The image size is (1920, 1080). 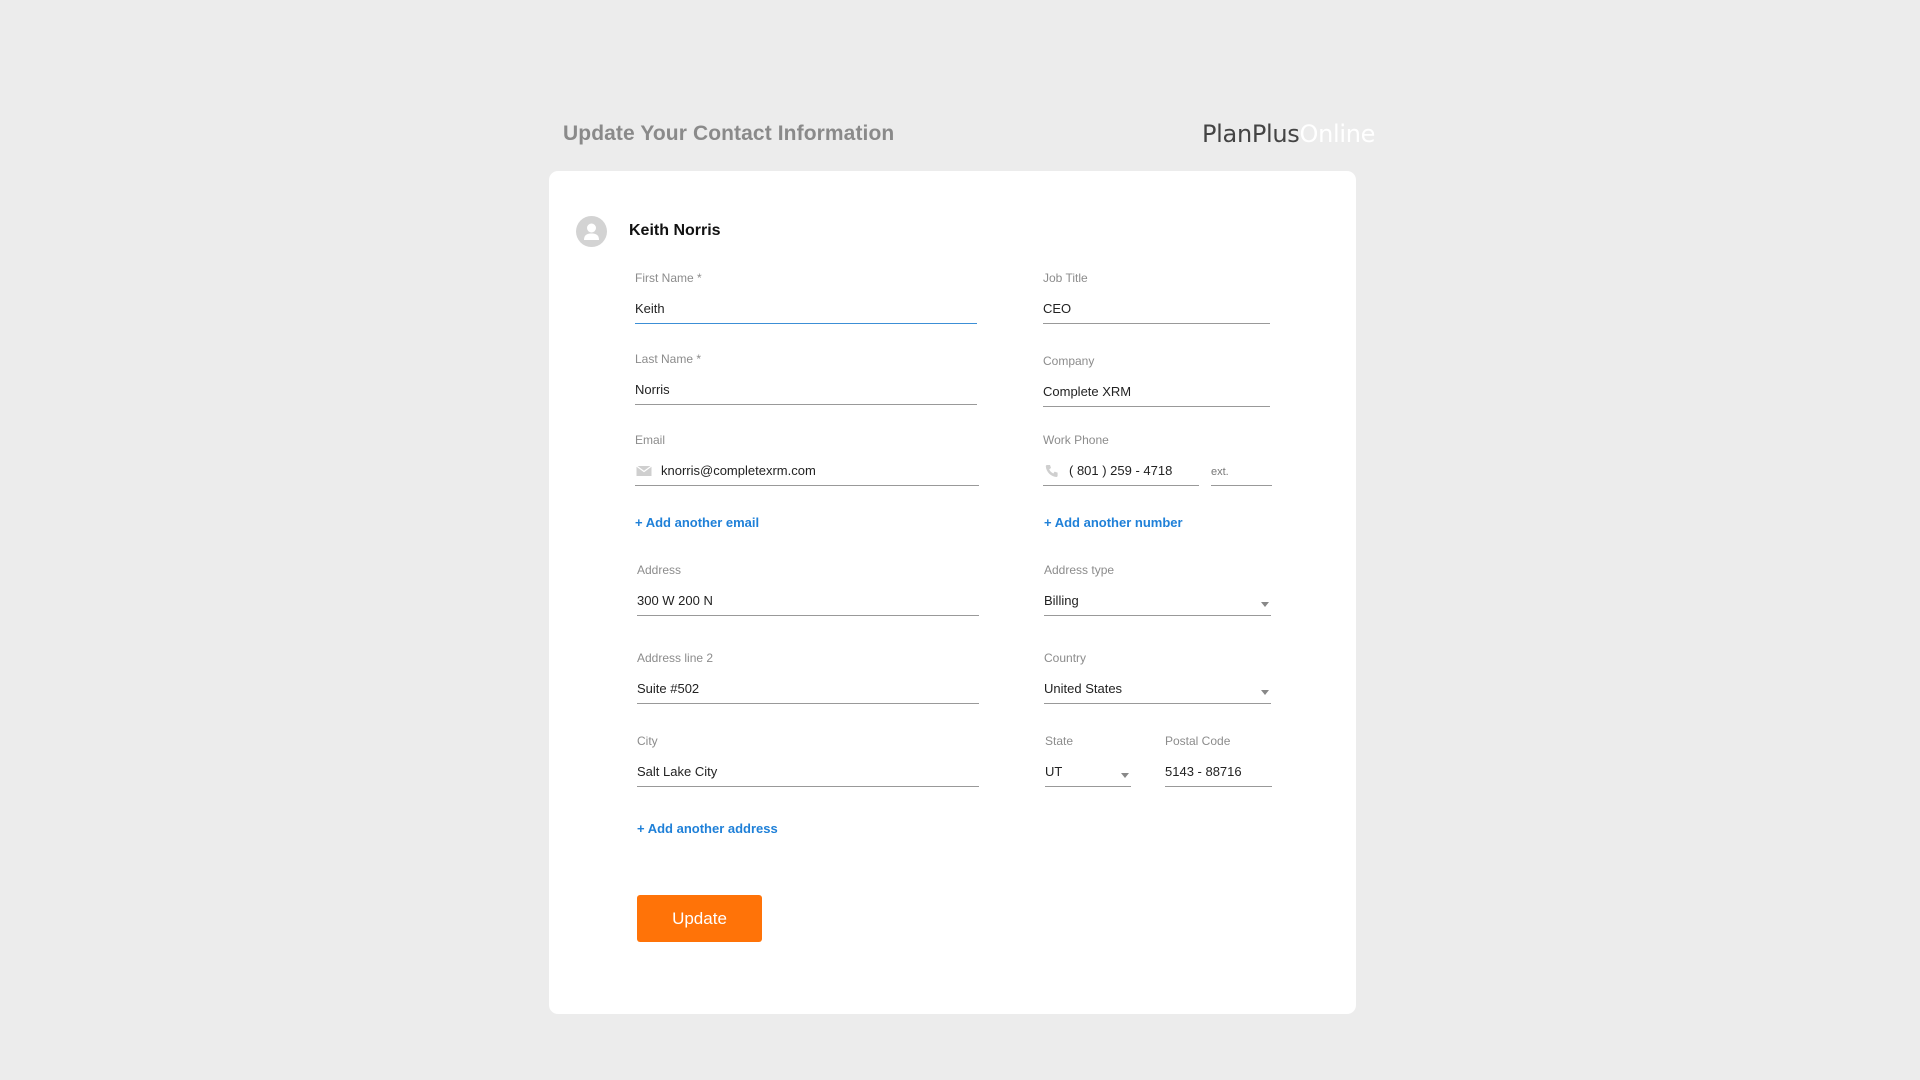 I want to click on city-value: Salt Lake City, so click(x=677, y=771).